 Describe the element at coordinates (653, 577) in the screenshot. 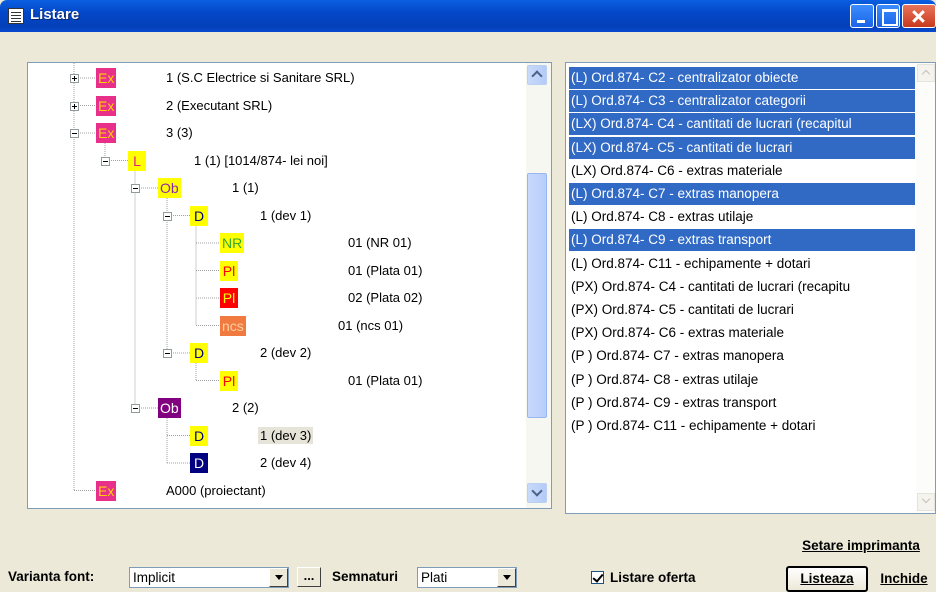

I see `list-offer-label: Listare oferta` at that location.